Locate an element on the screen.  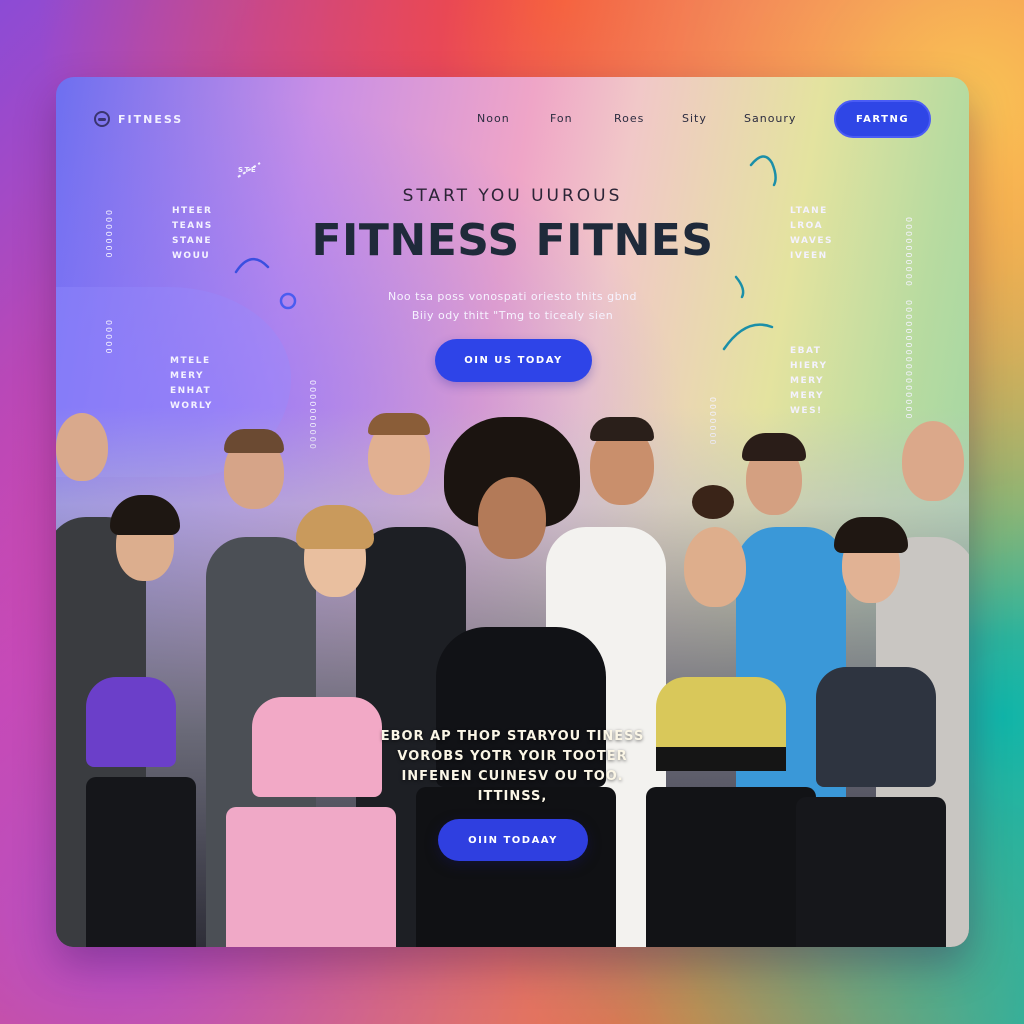
nav-link-fon: Fon is located at coordinates (561, 118).